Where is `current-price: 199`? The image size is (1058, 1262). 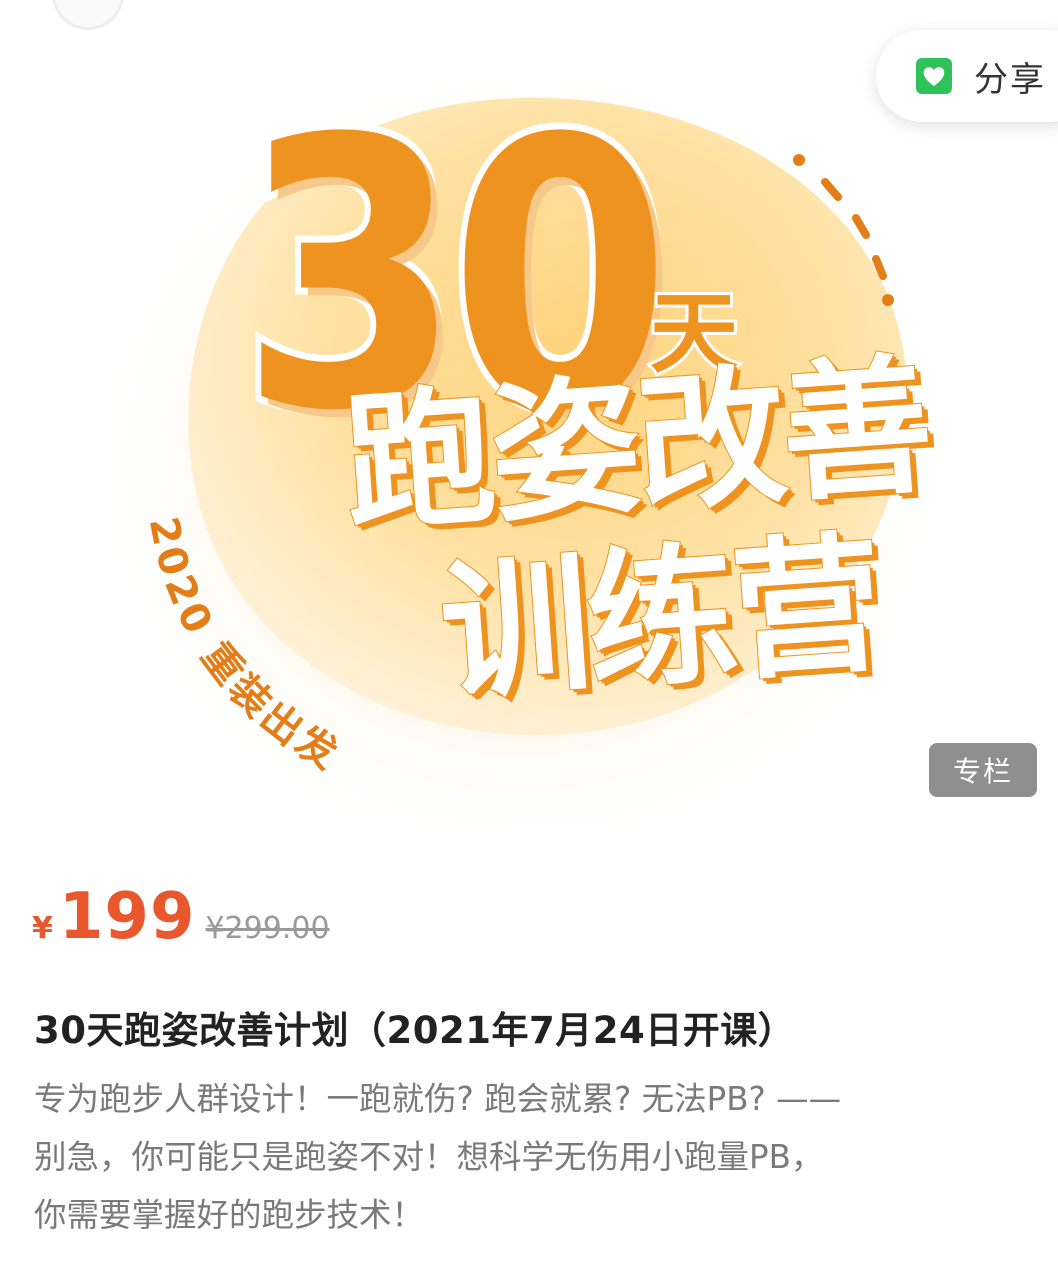 current-price: 199 is located at coordinates (127, 917).